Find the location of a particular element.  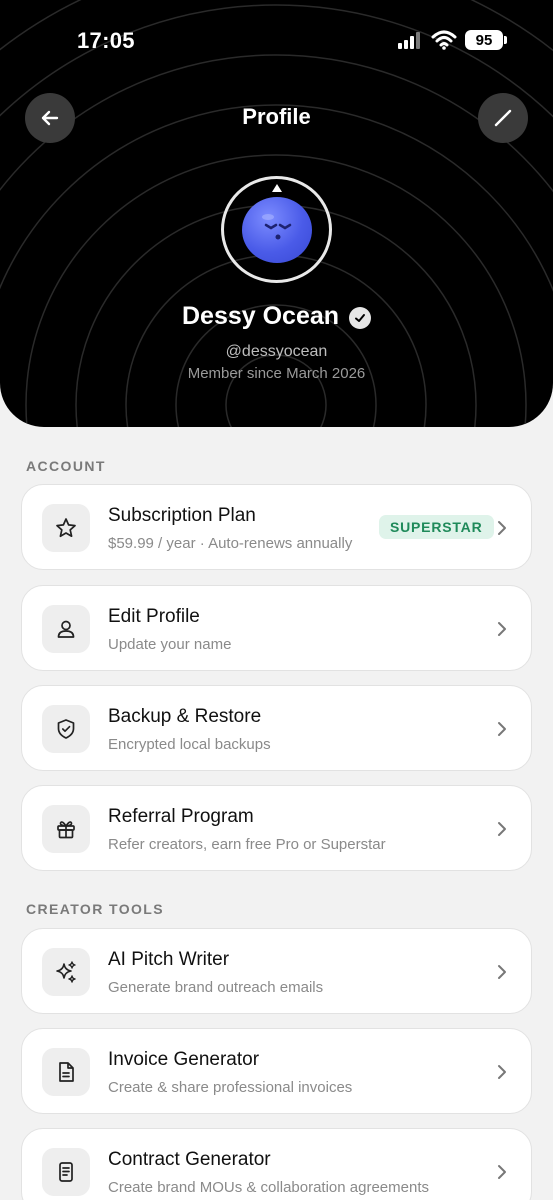

row-title: Subscription Plan is located at coordinates (182, 515).